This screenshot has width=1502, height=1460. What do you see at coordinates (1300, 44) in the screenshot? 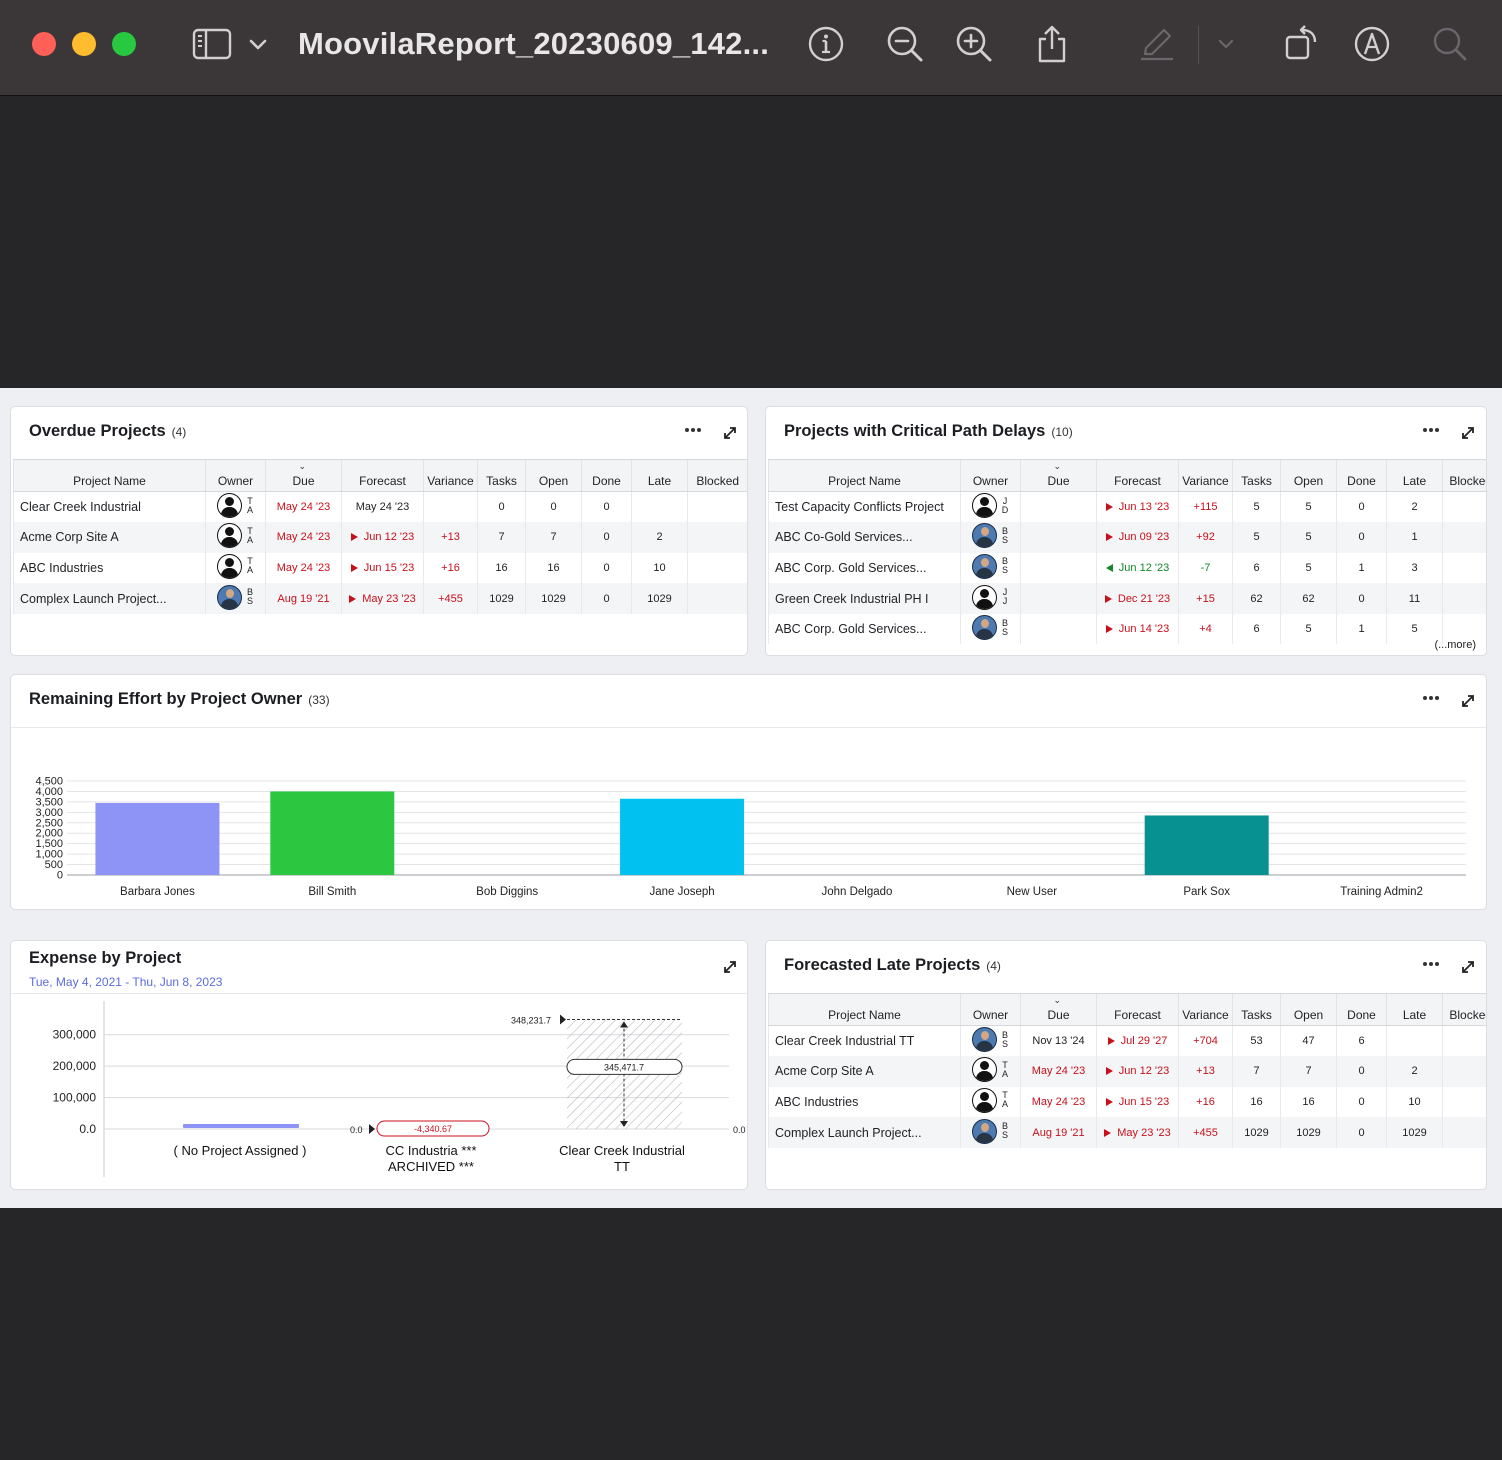
I see `rotate-icon` at bounding box center [1300, 44].